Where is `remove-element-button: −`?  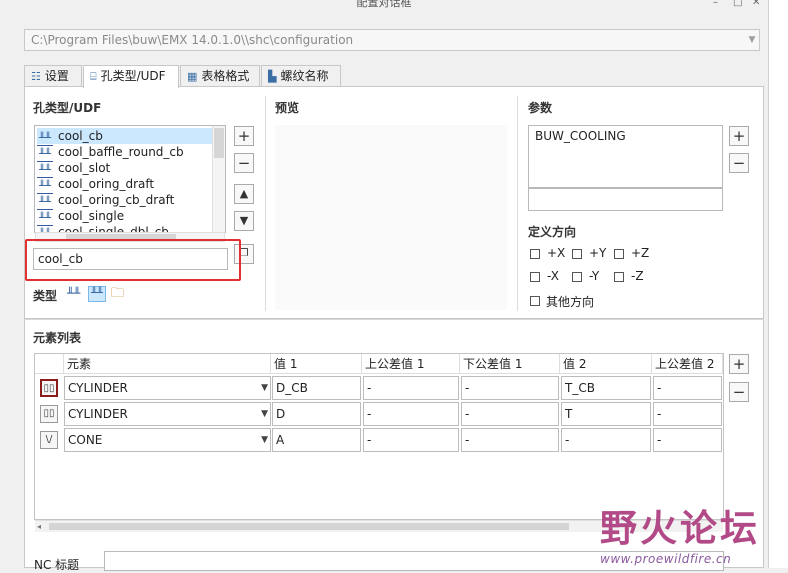 remove-element-button: − is located at coordinates (739, 392).